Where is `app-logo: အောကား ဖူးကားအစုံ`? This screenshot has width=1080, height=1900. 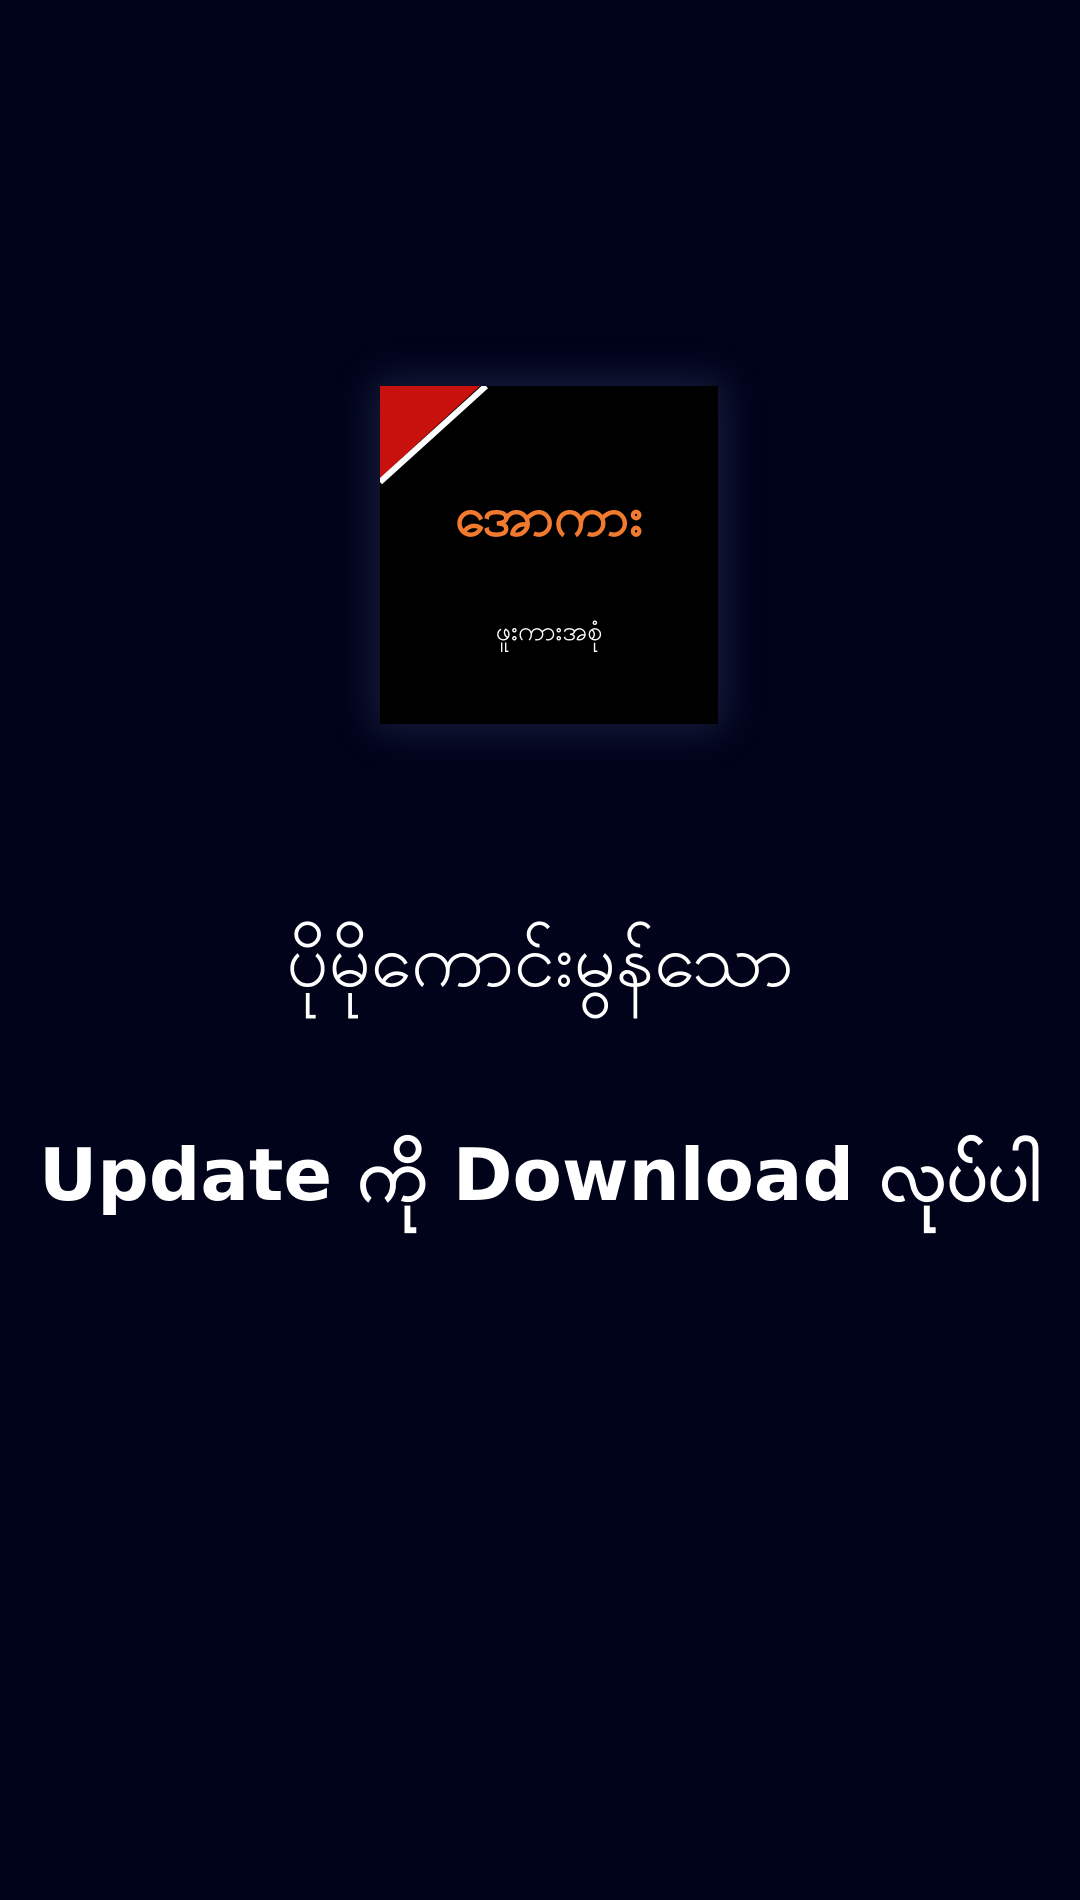
app-logo: အောကား ဖူးကားအစုံ is located at coordinates (549, 555).